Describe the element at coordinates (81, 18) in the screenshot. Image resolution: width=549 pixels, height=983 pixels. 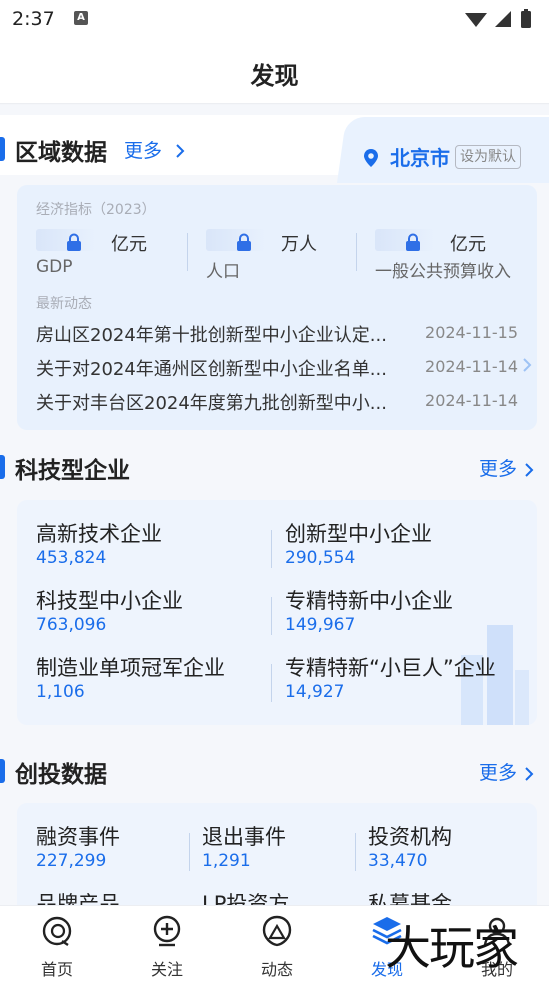
I see `notification-icon: A` at that location.